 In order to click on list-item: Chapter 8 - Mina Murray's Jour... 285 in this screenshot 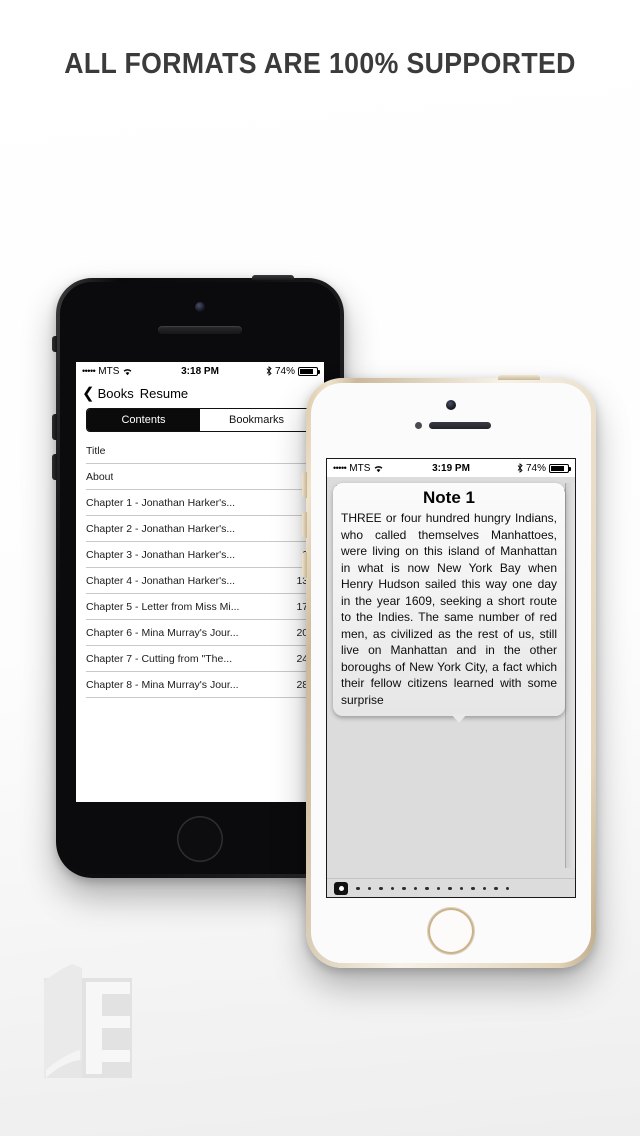, I will do `click(200, 685)`.